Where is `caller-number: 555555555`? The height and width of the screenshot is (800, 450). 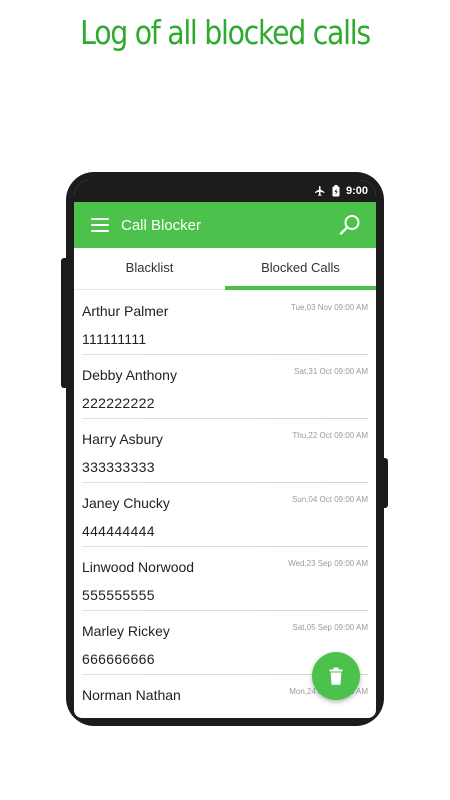 caller-number: 555555555 is located at coordinates (118, 595).